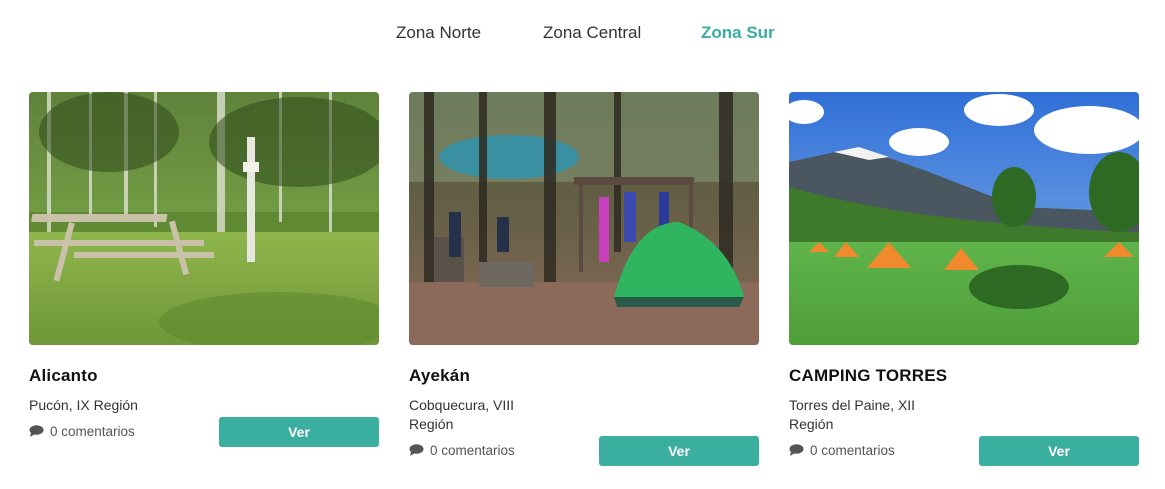 The width and height of the screenshot is (1165, 489). I want to click on card-location: Pucón, IX Región, so click(83, 405).